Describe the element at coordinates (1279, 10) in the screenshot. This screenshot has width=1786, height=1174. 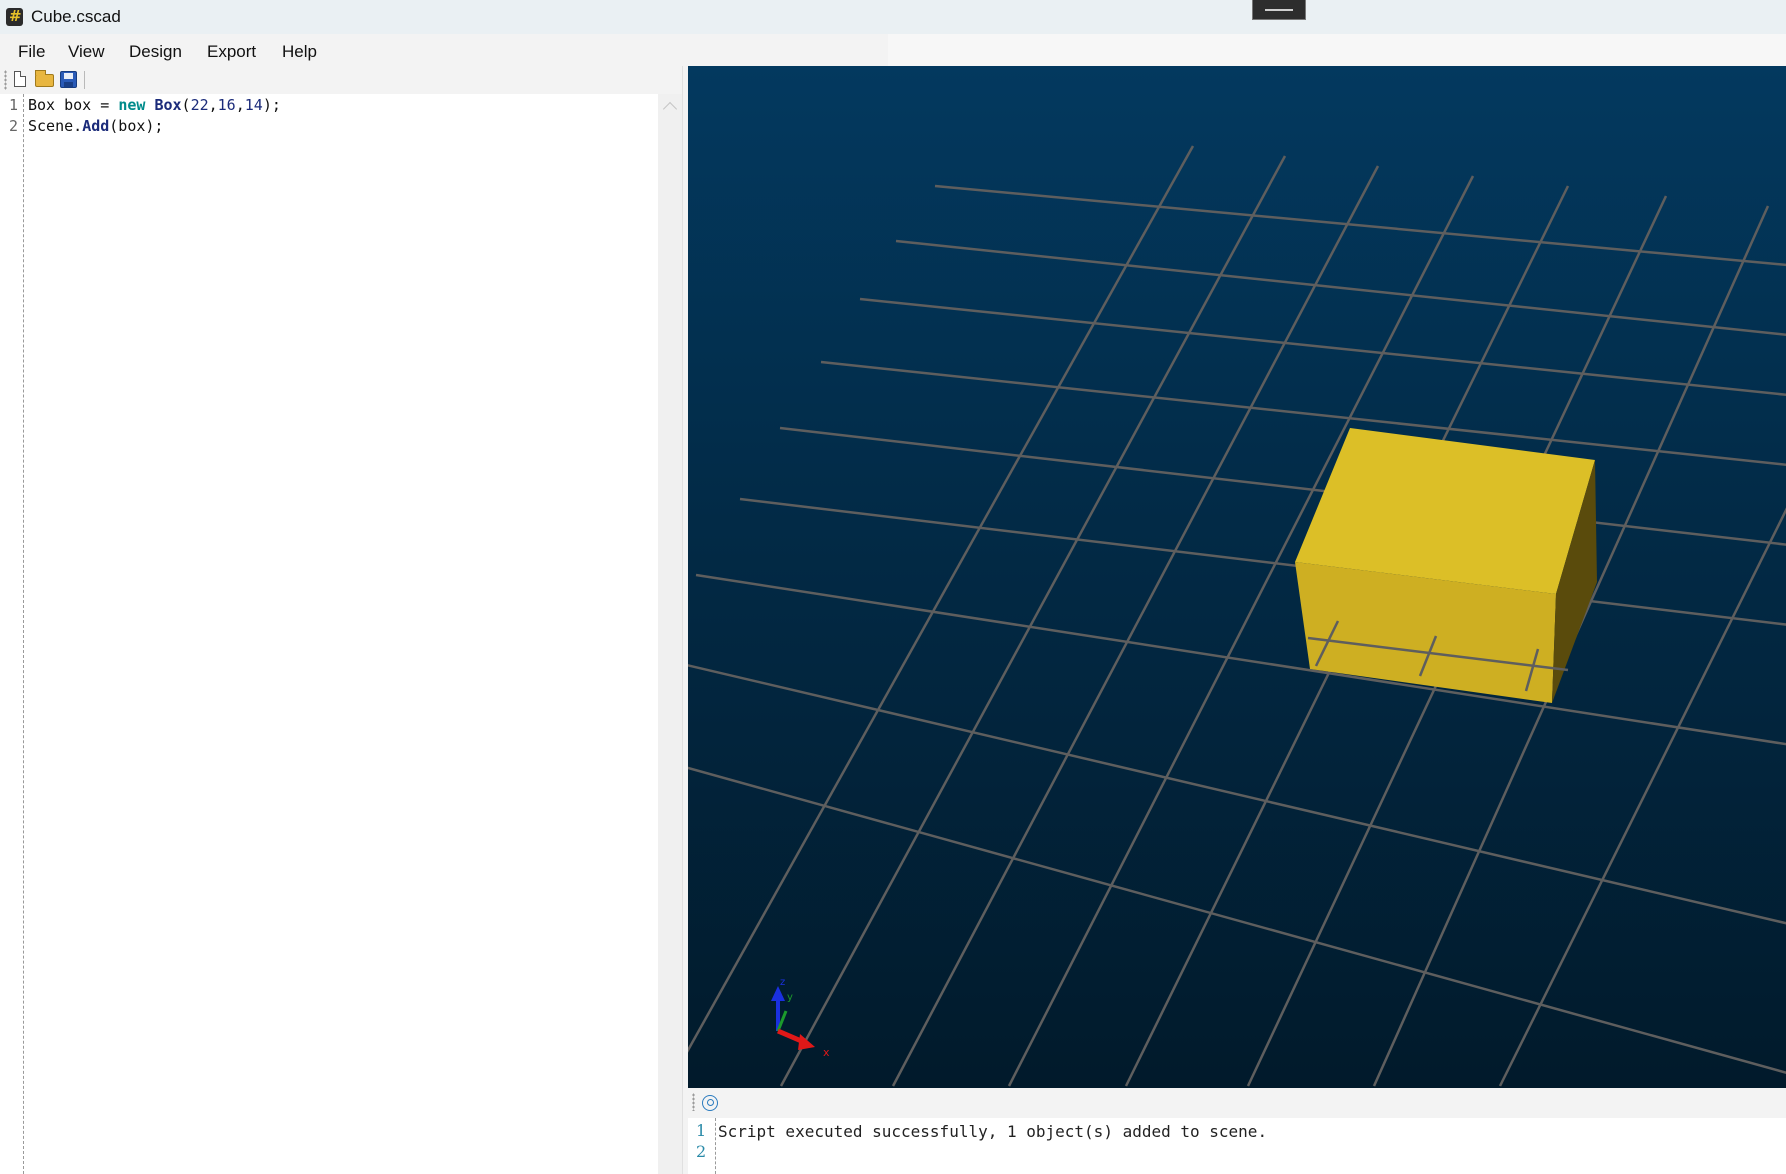
I see `window-handle-button` at that location.